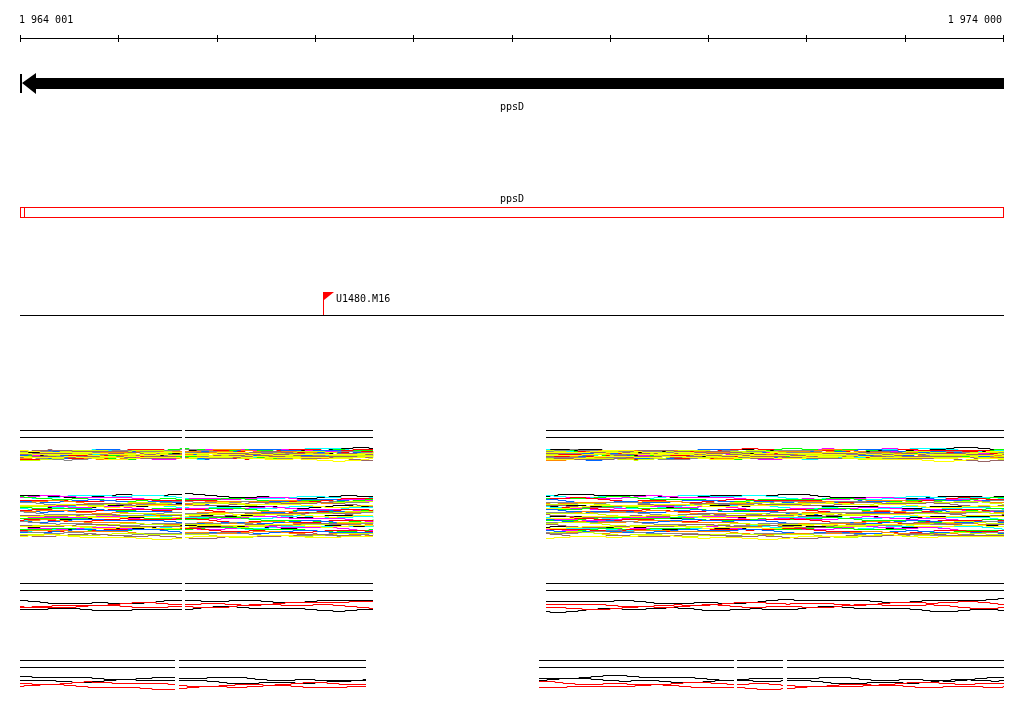 This screenshot has height=714, width=1024. Describe the element at coordinates (512, 83) in the screenshot. I see `gene-arrow` at that location.